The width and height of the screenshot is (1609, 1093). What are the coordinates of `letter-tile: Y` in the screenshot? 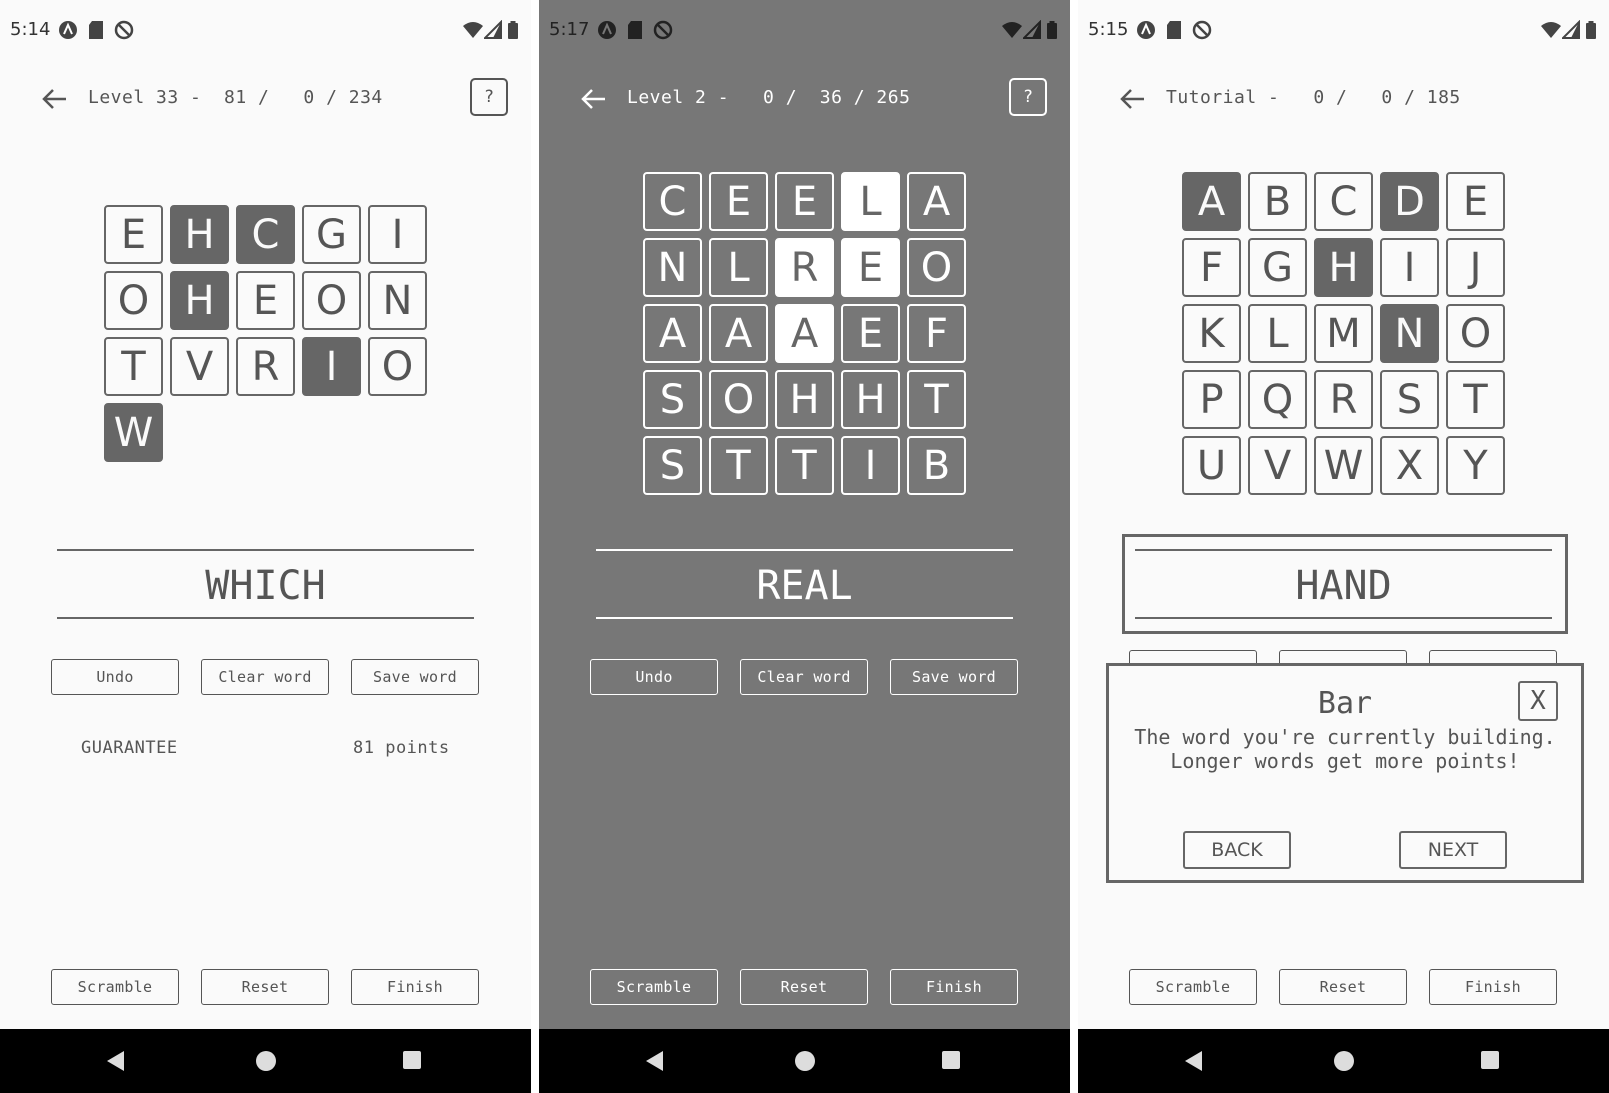 It's located at (1475, 465).